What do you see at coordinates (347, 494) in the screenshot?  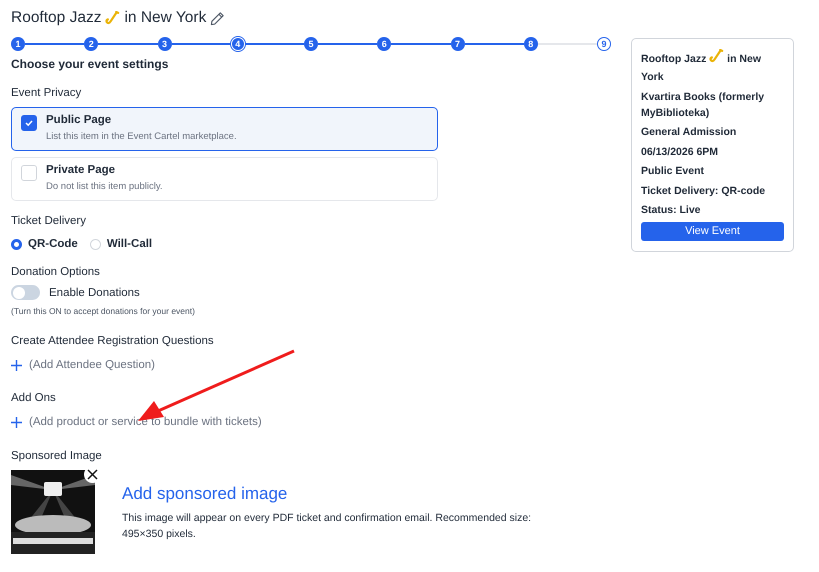 I see `add-image-link: Add sponsored image` at bounding box center [347, 494].